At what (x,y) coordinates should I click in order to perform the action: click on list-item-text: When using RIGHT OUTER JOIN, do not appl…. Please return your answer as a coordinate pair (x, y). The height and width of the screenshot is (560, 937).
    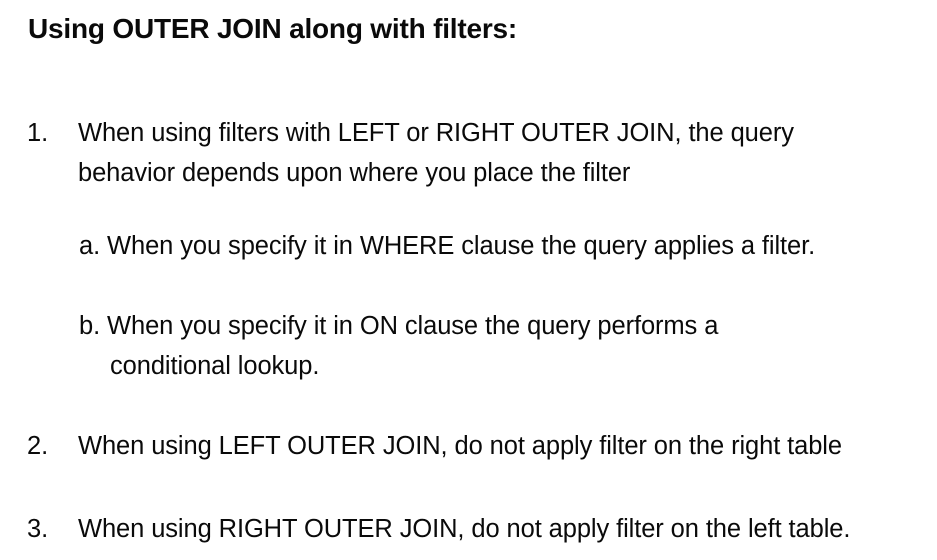
    Looking at the image, I should click on (464, 529).